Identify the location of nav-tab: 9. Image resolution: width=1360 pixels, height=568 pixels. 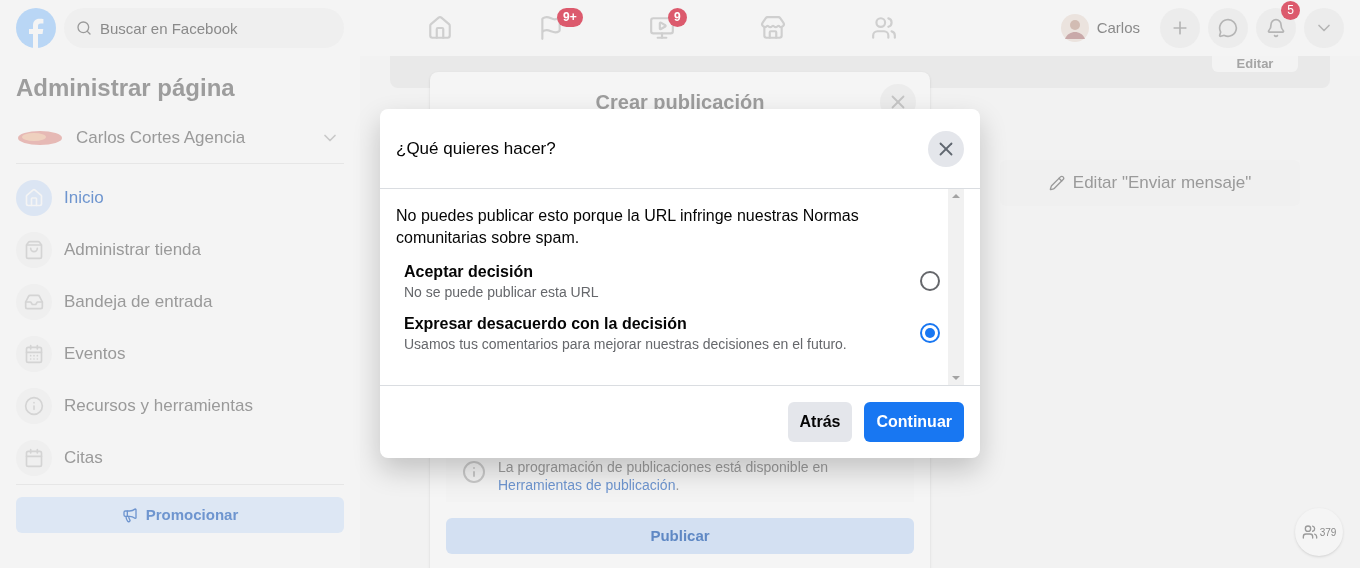
(661, 28).